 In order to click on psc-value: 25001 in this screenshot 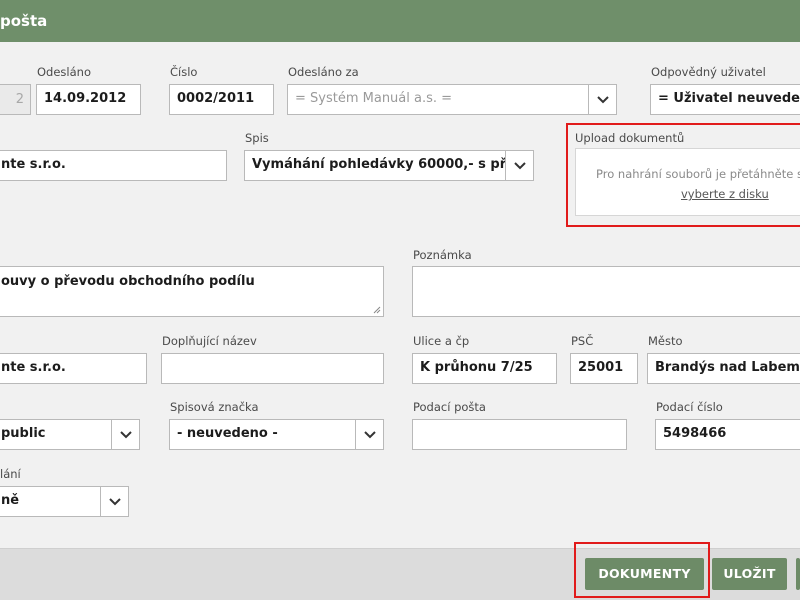, I will do `click(601, 367)`.